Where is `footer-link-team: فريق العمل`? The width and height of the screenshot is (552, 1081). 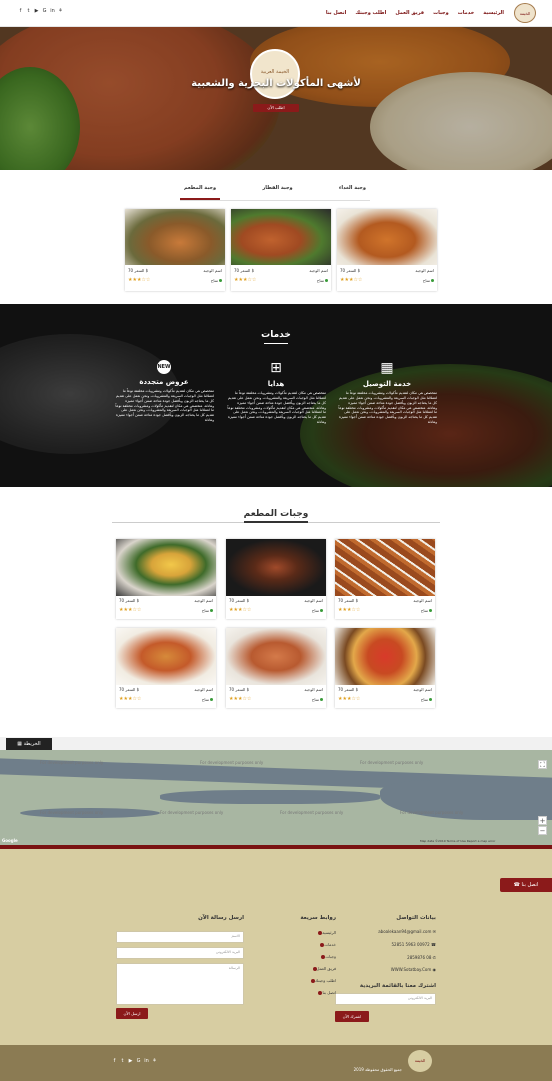 footer-link-team: فريق العمل is located at coordinates (323, 968).